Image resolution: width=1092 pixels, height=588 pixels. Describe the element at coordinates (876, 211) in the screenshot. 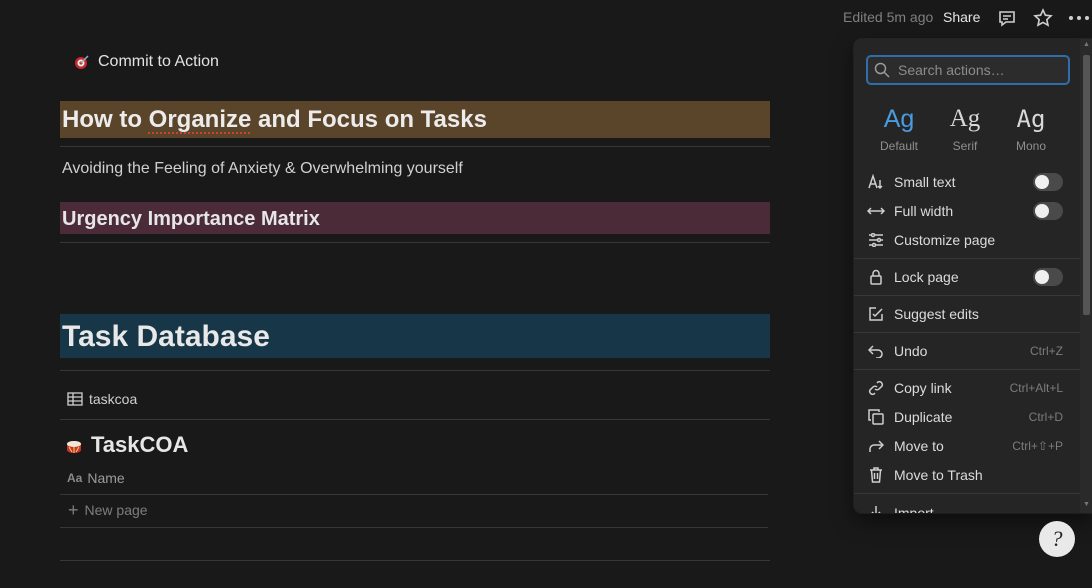

I see `full-width-icon` at that location.